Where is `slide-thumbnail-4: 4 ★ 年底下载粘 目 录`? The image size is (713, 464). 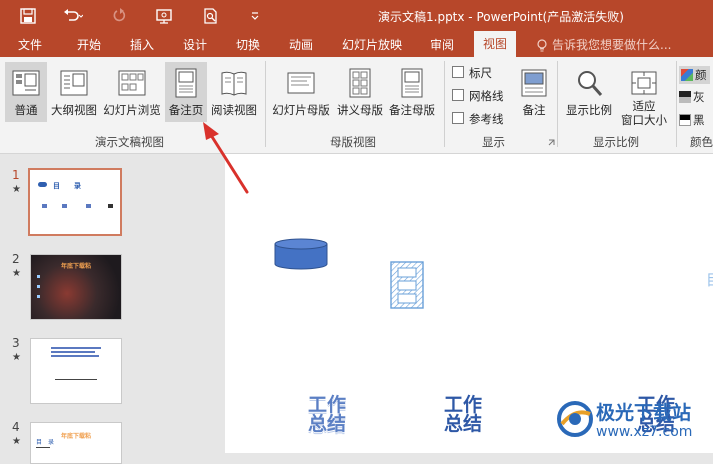
slide-thumbnail-4: 4 ★ 年底下载粘 目 录 is located at coordinates (71, 442).